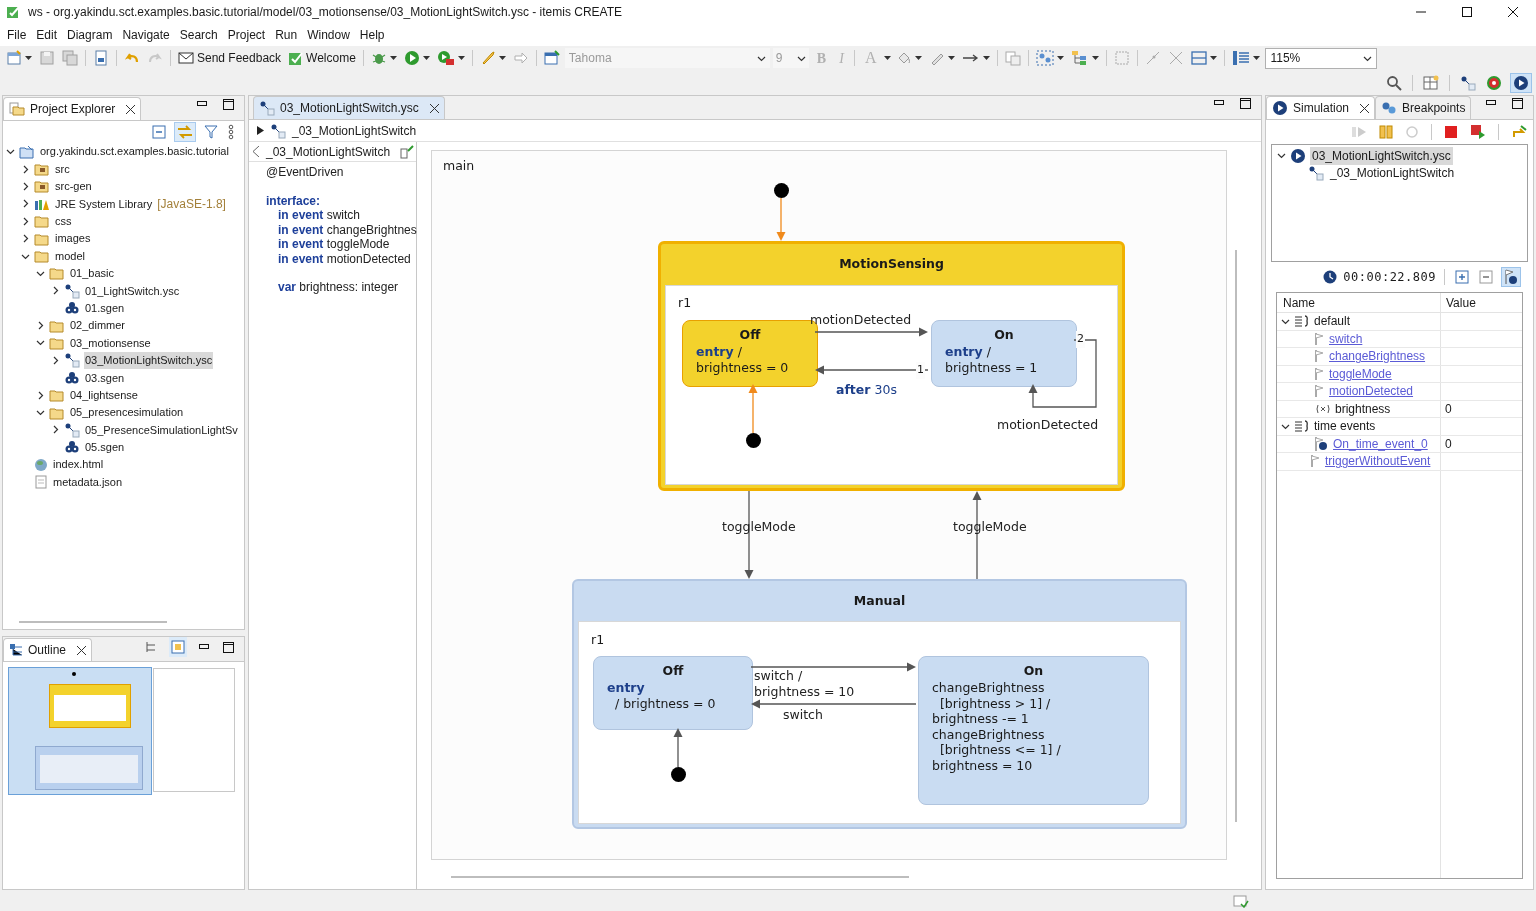 Image resolution: width=1536 pixels, height=911 pixels. What do you see at coordinates (328, 35) in the screenshot?
I see `menu-item: Window` at bounding box center [328, 35].